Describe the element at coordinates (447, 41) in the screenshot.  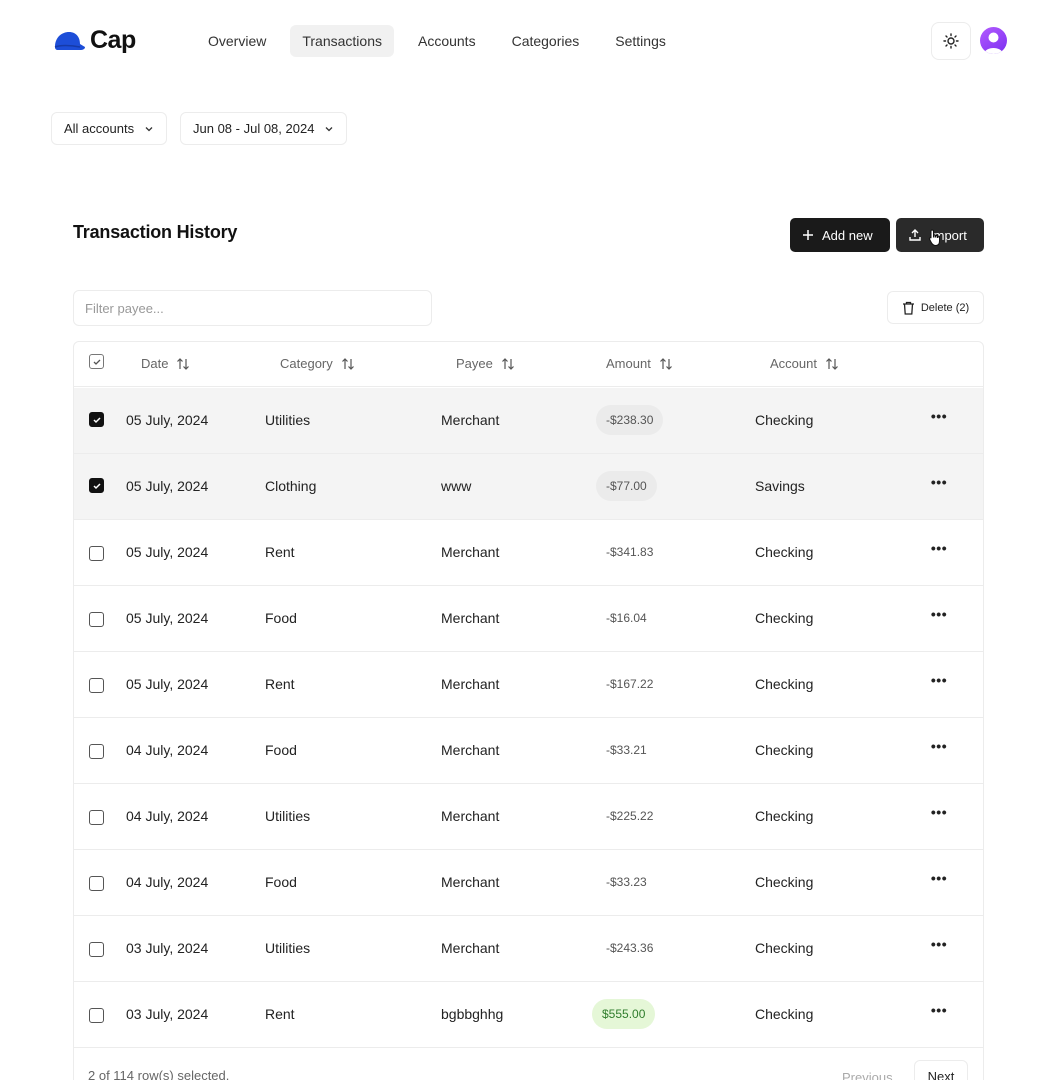
I see `nav-accounts: Accounts` at that location.